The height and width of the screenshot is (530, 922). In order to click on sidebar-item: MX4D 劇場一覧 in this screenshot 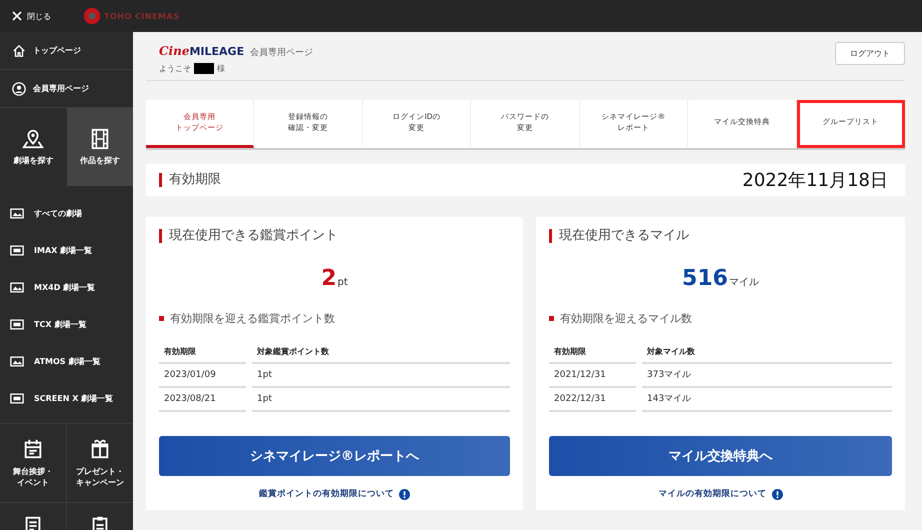, I will do `click(66, 287)`.